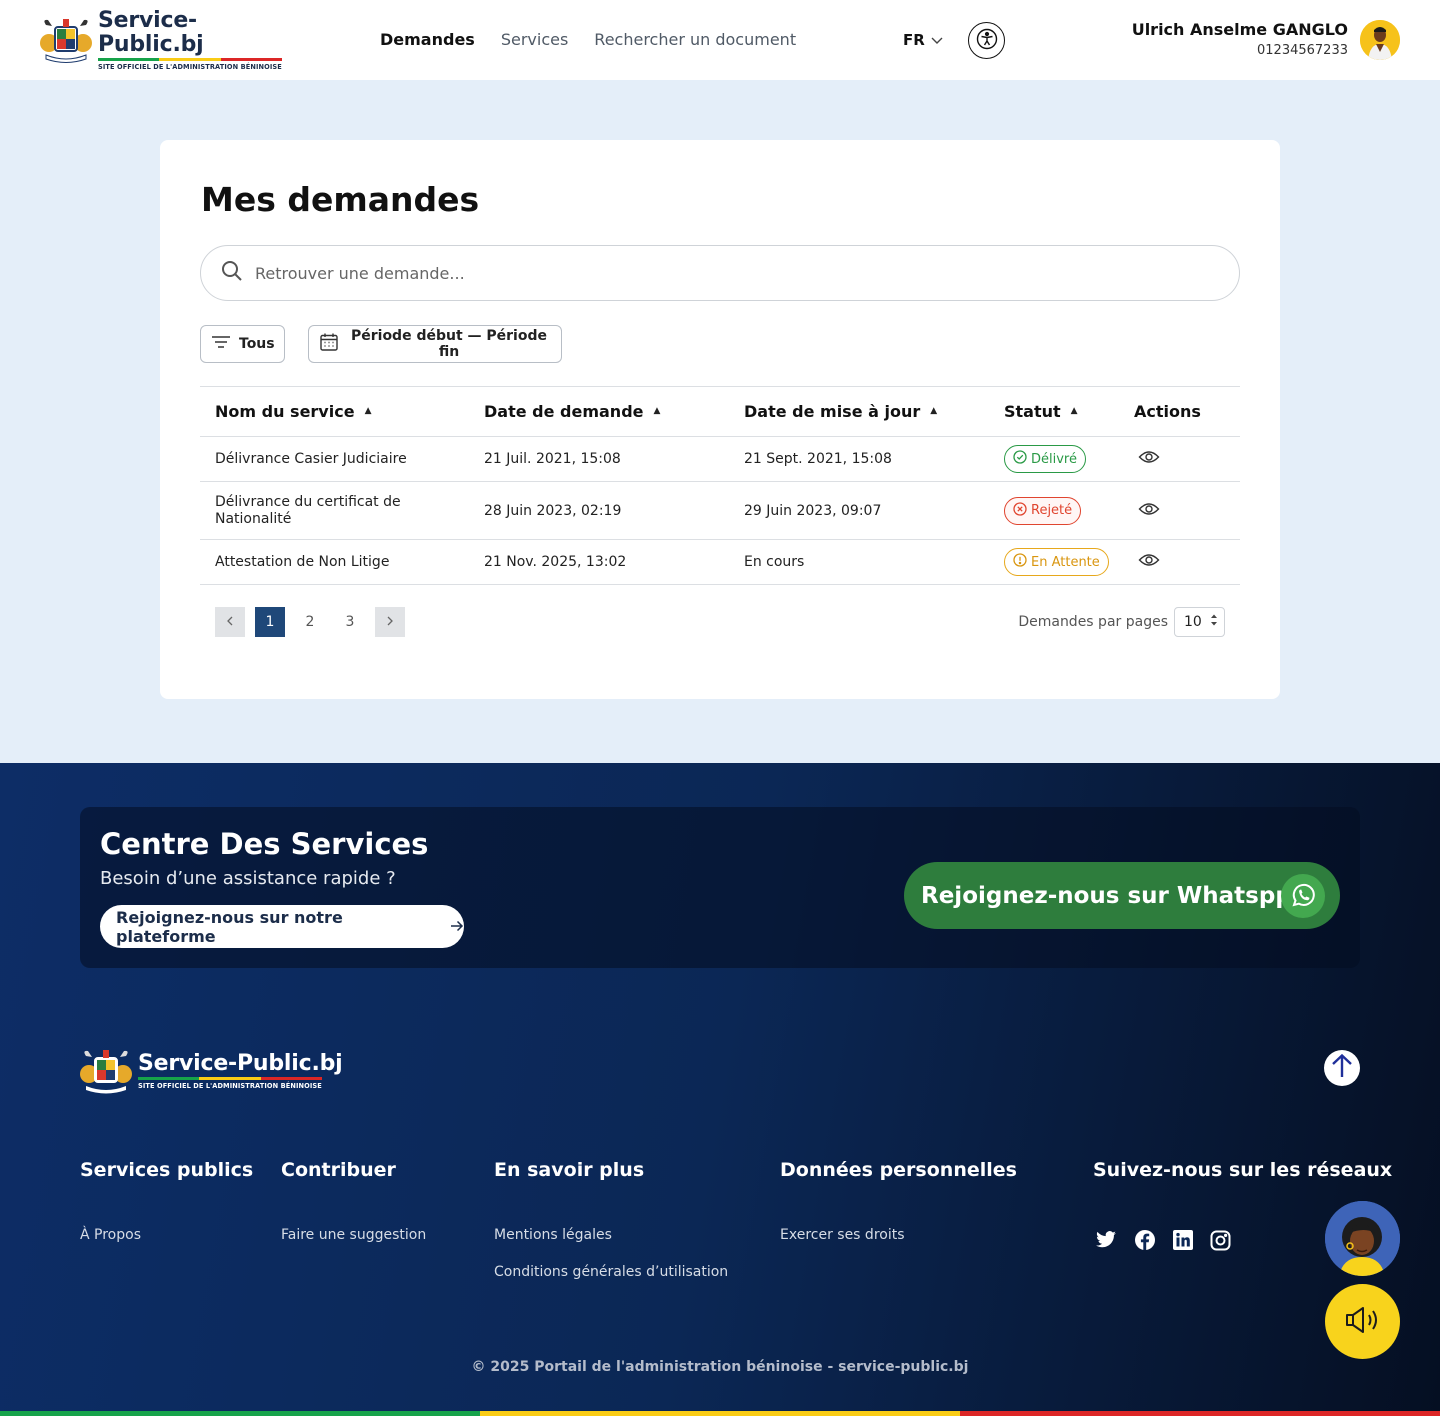 The width and height of the screenshot is (1440, 1416). What do you see at coordinates (311, 459) in the screenshot?
I see `cell-service: Délivrance Casier Judiciaire` at bounding box center [311, 459].